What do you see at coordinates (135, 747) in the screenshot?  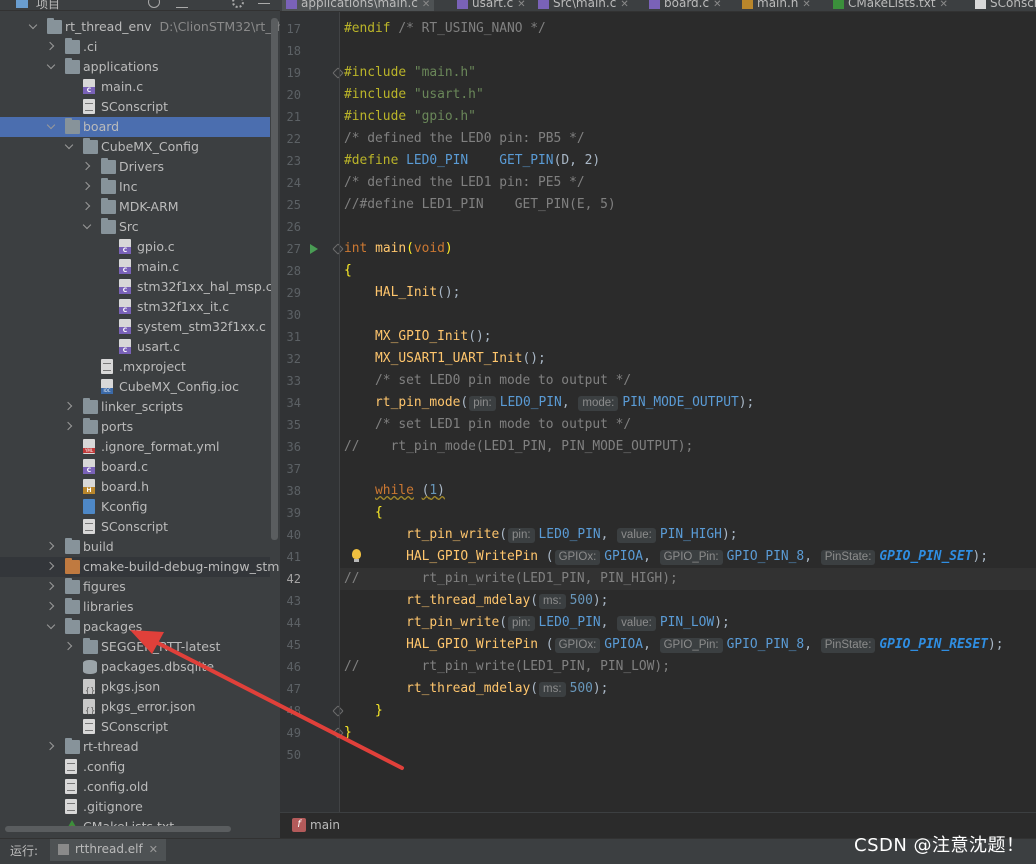 I see `tree-item-rt-thread: rt-thread` at bounding box center [135, 747].